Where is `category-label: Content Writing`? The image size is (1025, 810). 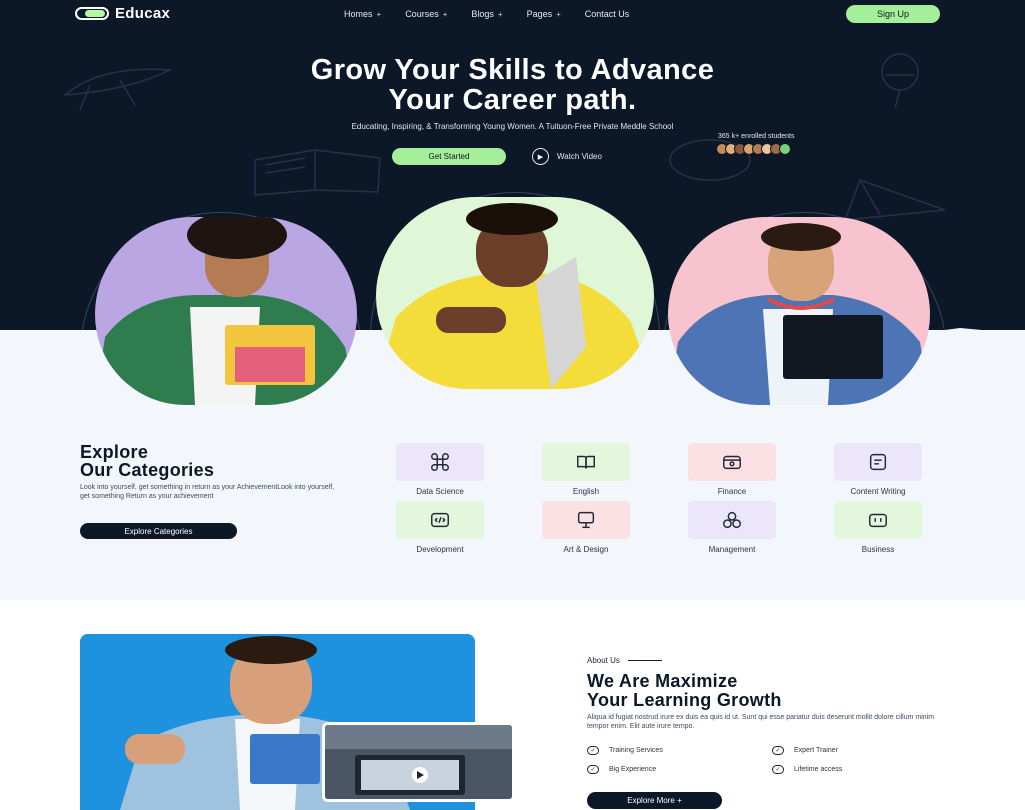 category-label: Content Writing is located at coordinates (878, 491).